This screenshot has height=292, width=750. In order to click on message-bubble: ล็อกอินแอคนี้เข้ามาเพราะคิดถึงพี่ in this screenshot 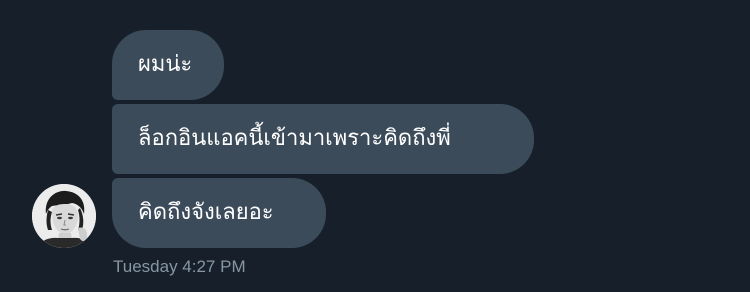, I will do `click(323, 139)`.